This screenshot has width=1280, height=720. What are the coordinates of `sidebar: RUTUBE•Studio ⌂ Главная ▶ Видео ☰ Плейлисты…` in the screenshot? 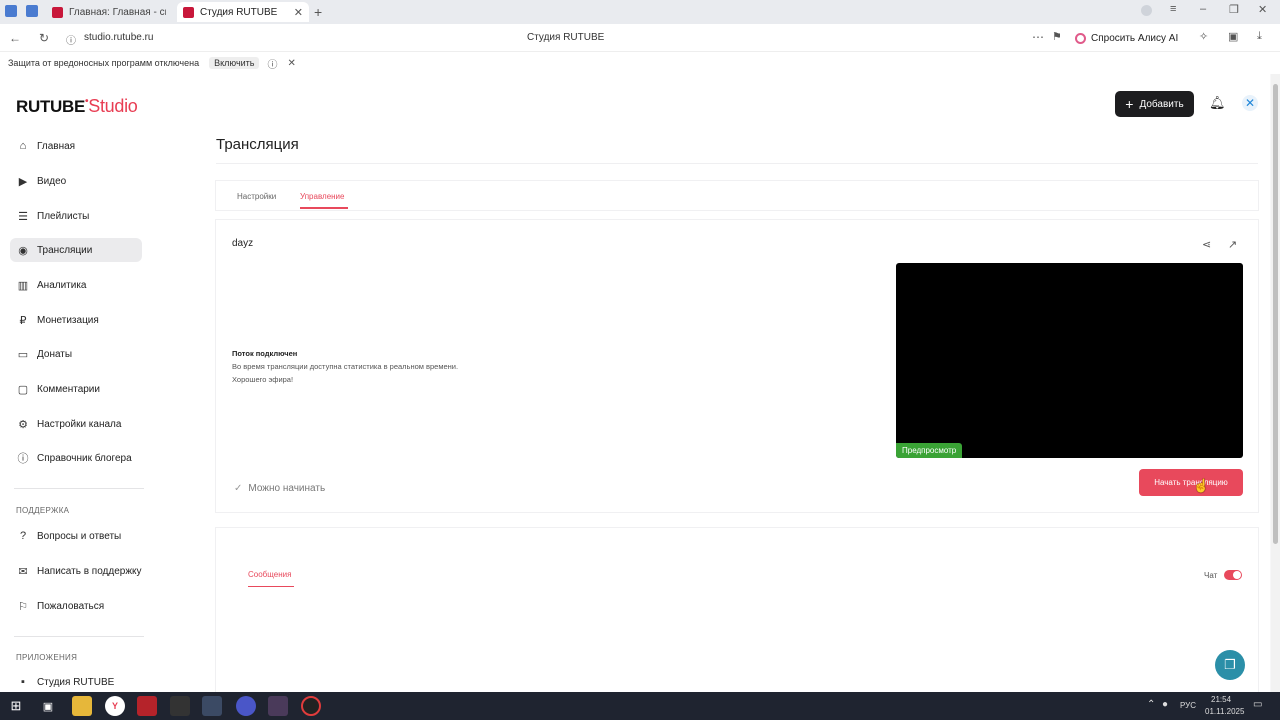 It's located at (100, 383).